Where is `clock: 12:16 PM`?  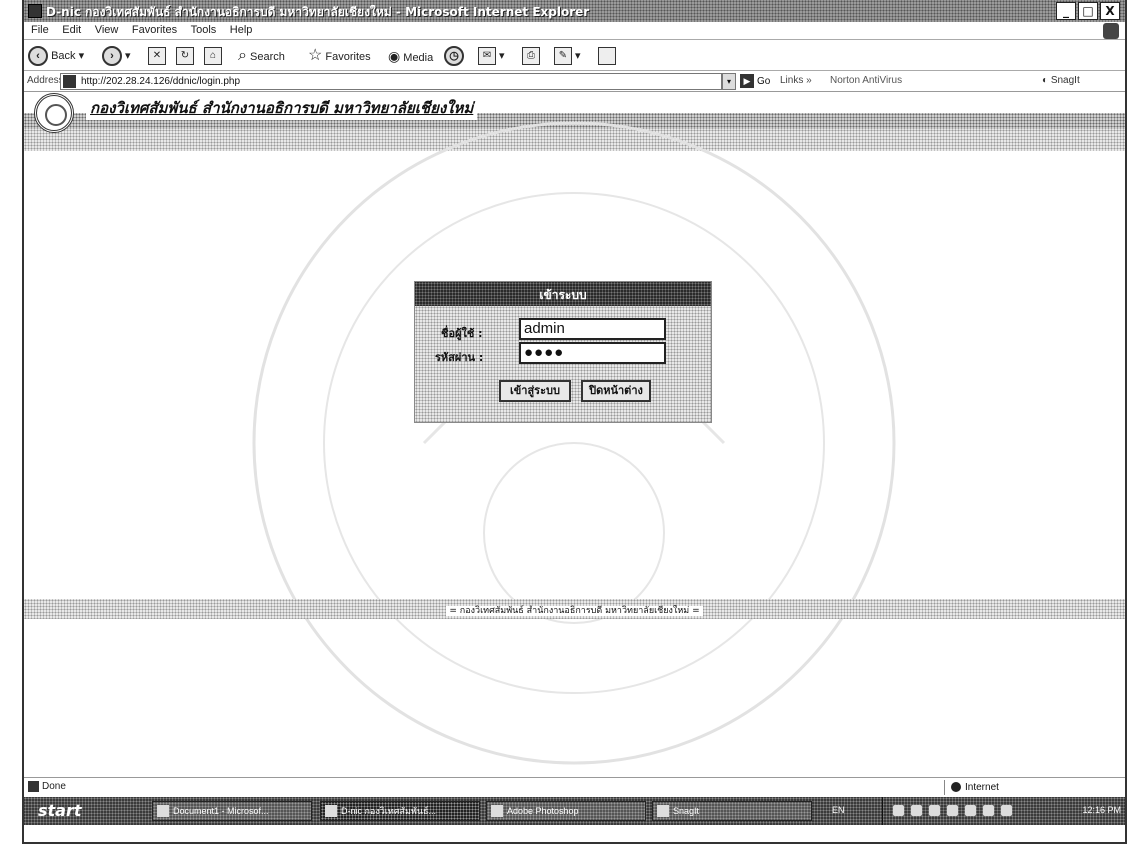 clock: 12:16 PM is located at coordinates (1101, 810).